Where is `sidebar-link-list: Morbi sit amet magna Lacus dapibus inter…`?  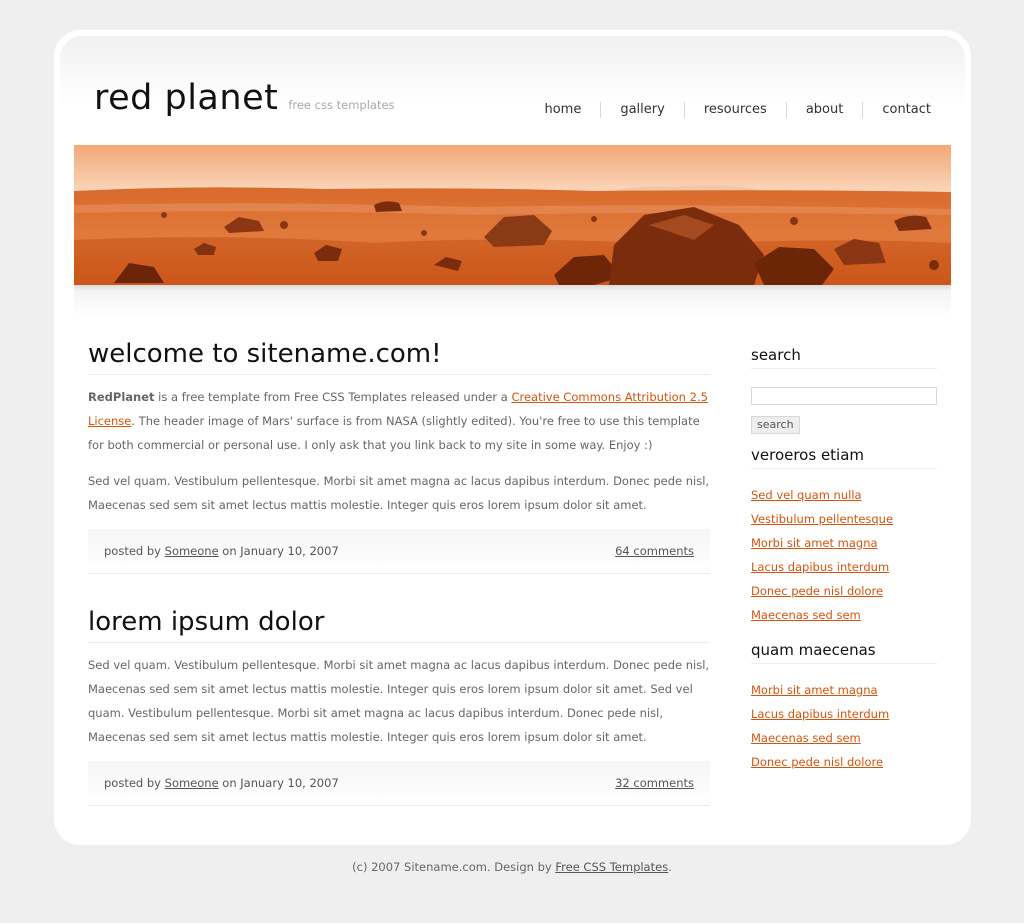 sidebar-link-list: Morbi sit amet magna Lacus dapibus inter… is located at coordinates (844, 726).